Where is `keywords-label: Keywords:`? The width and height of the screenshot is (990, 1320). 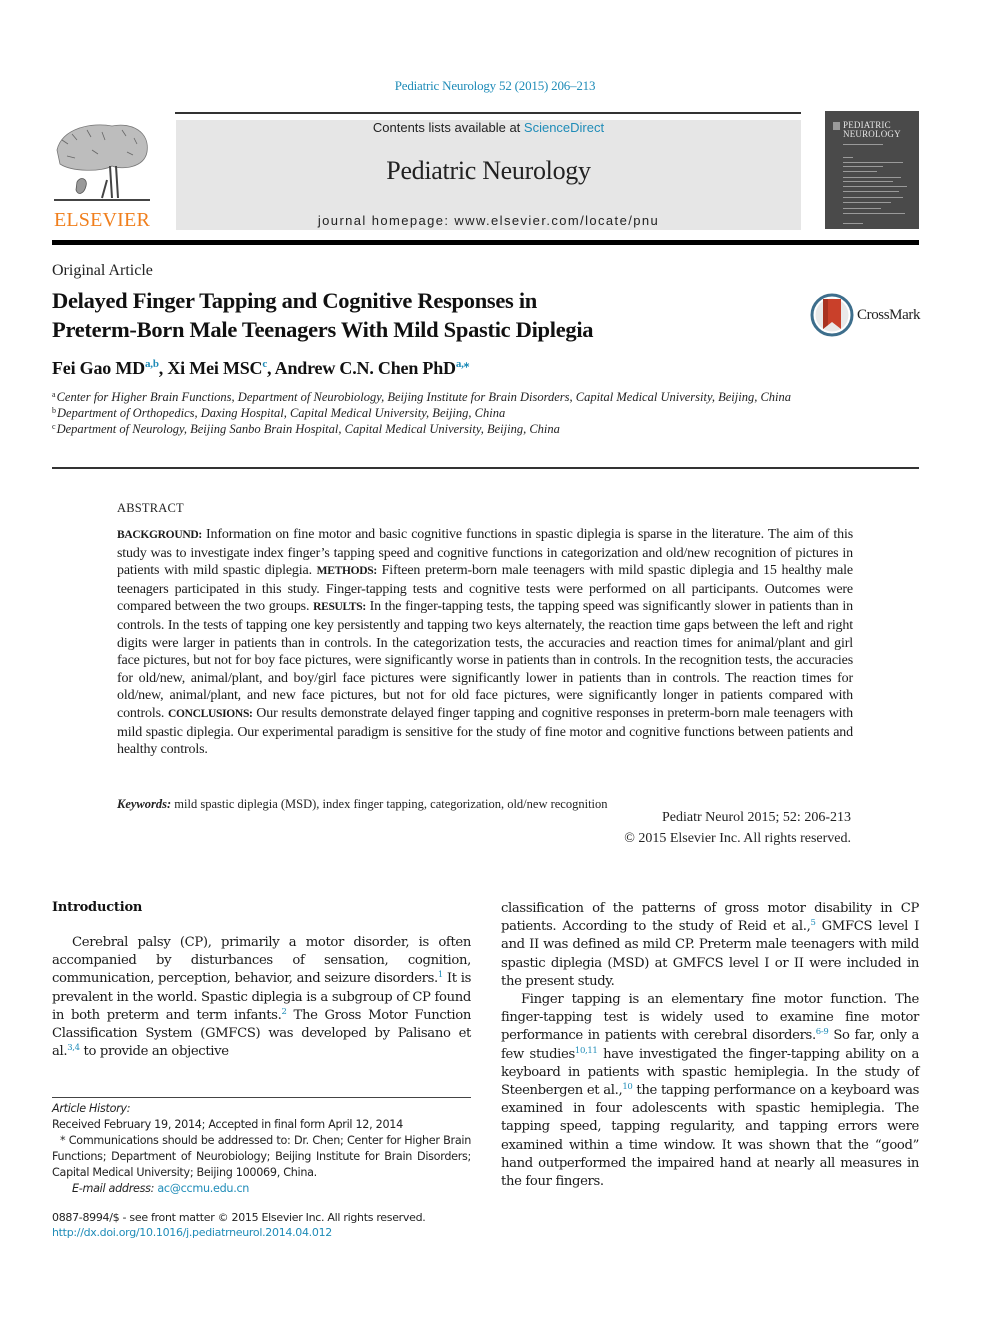 keywords-label: Keywords: is located at coordinates (144, 804).